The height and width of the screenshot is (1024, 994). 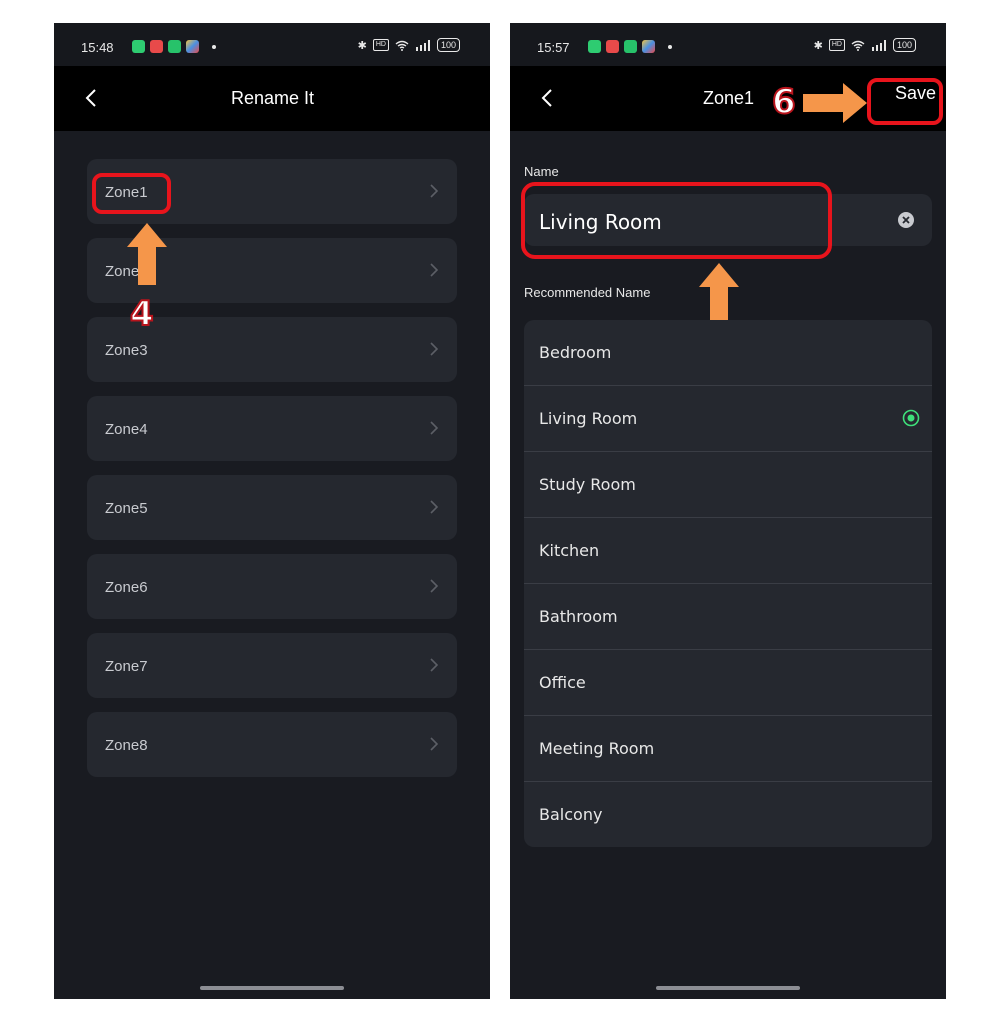 I want to click on zone-label: Zone8, so click(x=126, y=745).